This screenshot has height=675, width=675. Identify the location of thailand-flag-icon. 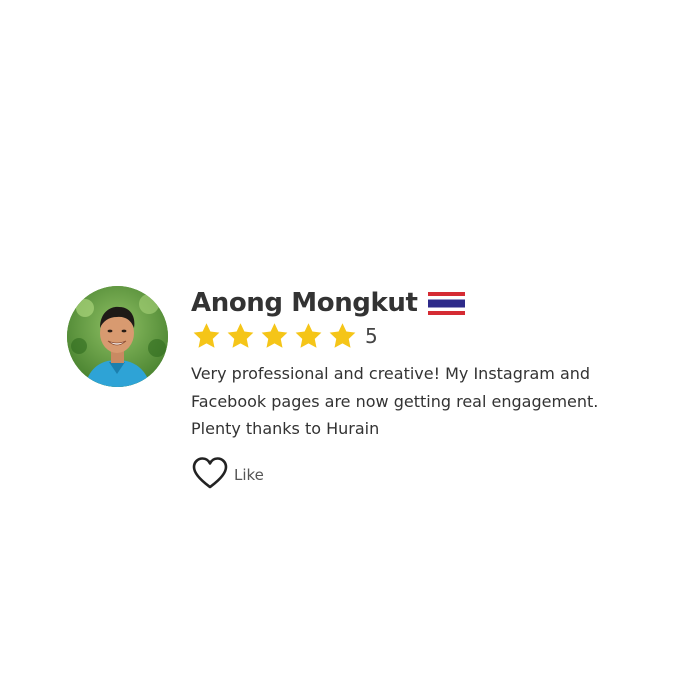
(446, 303).